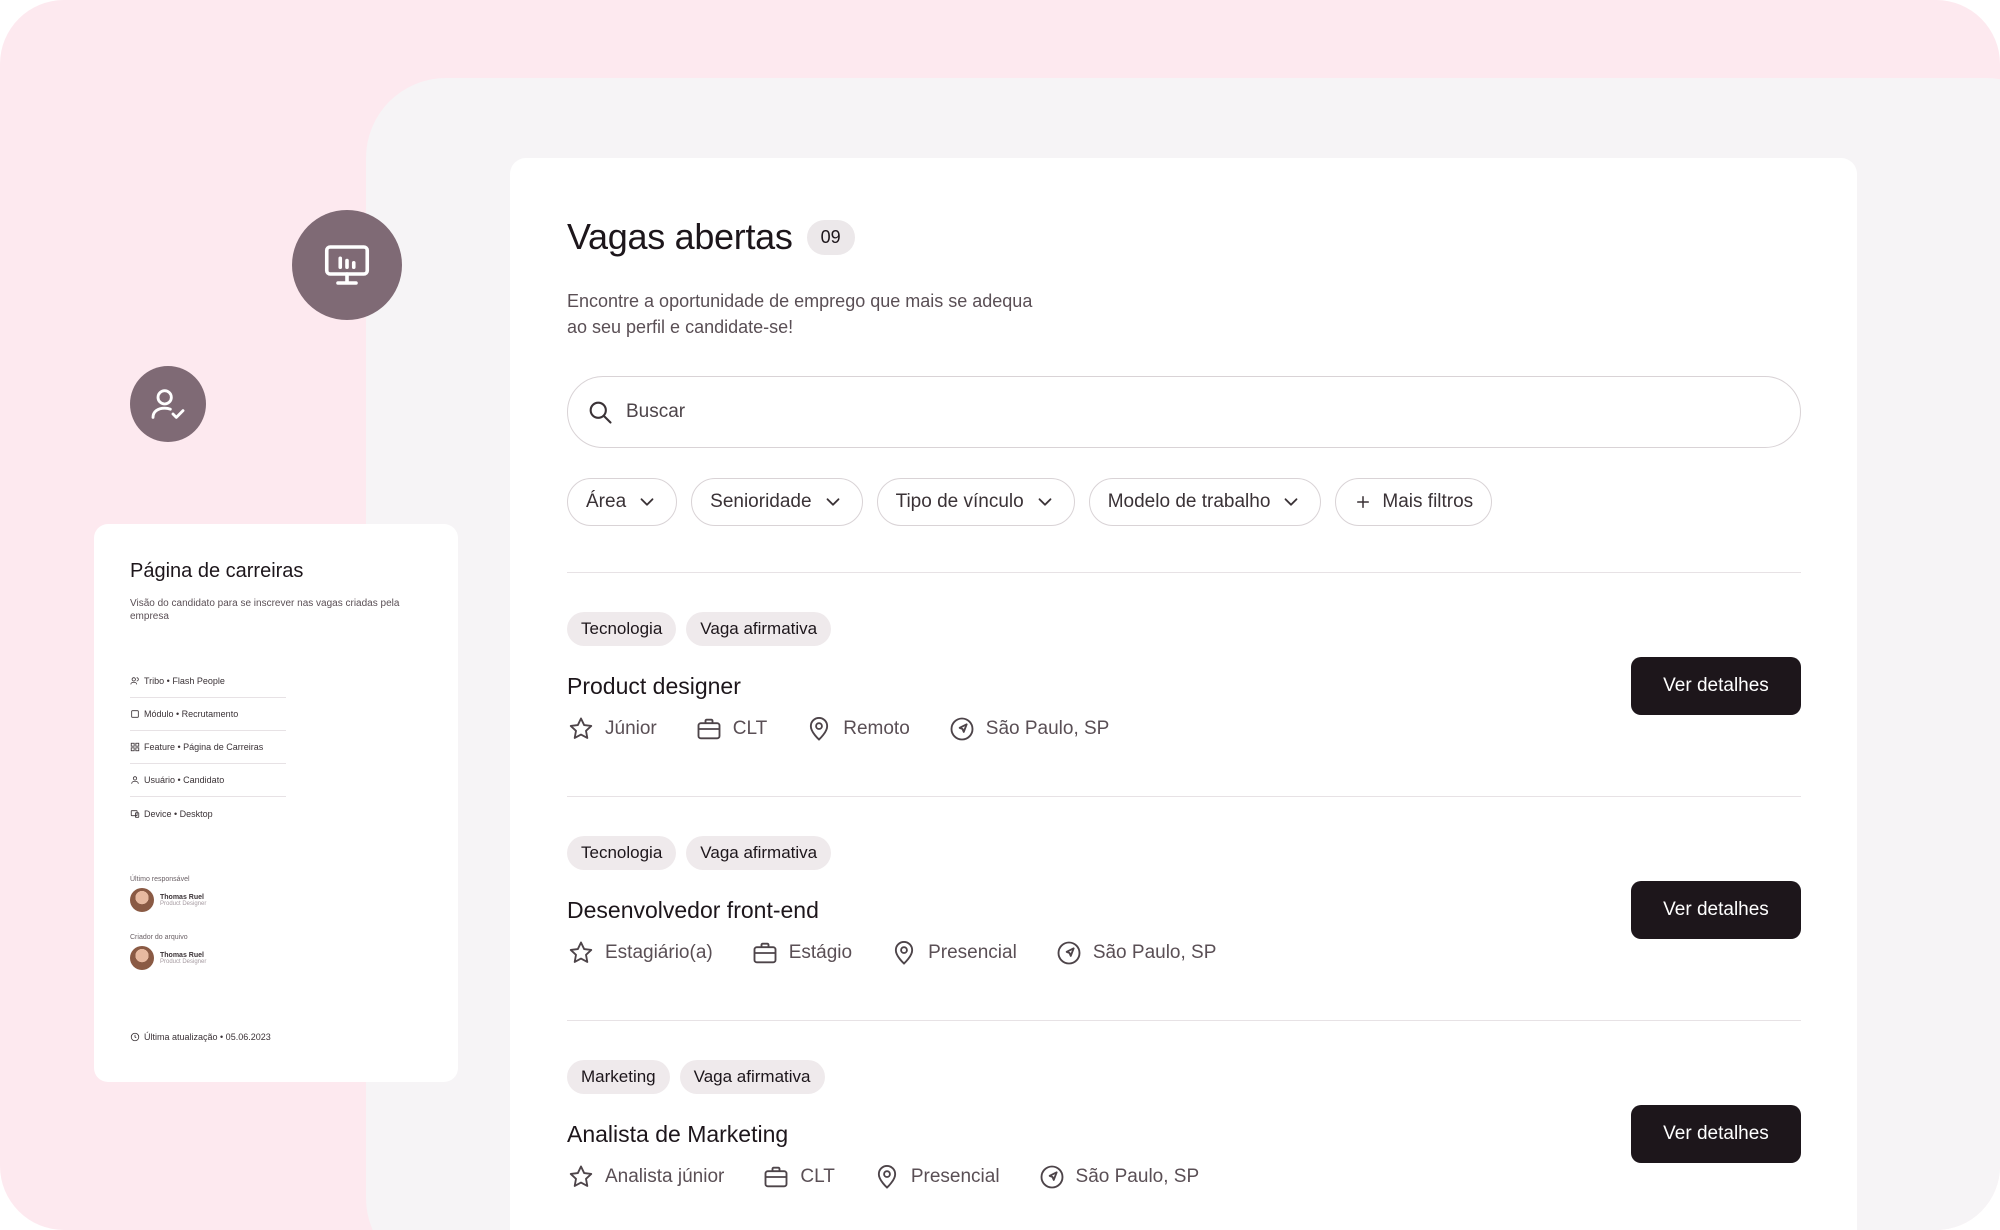 Image resolution: width=2000 pixels, height=1230 pixels. I want to click on filter-label: Modelo de trabalho, so click(1189, 501).